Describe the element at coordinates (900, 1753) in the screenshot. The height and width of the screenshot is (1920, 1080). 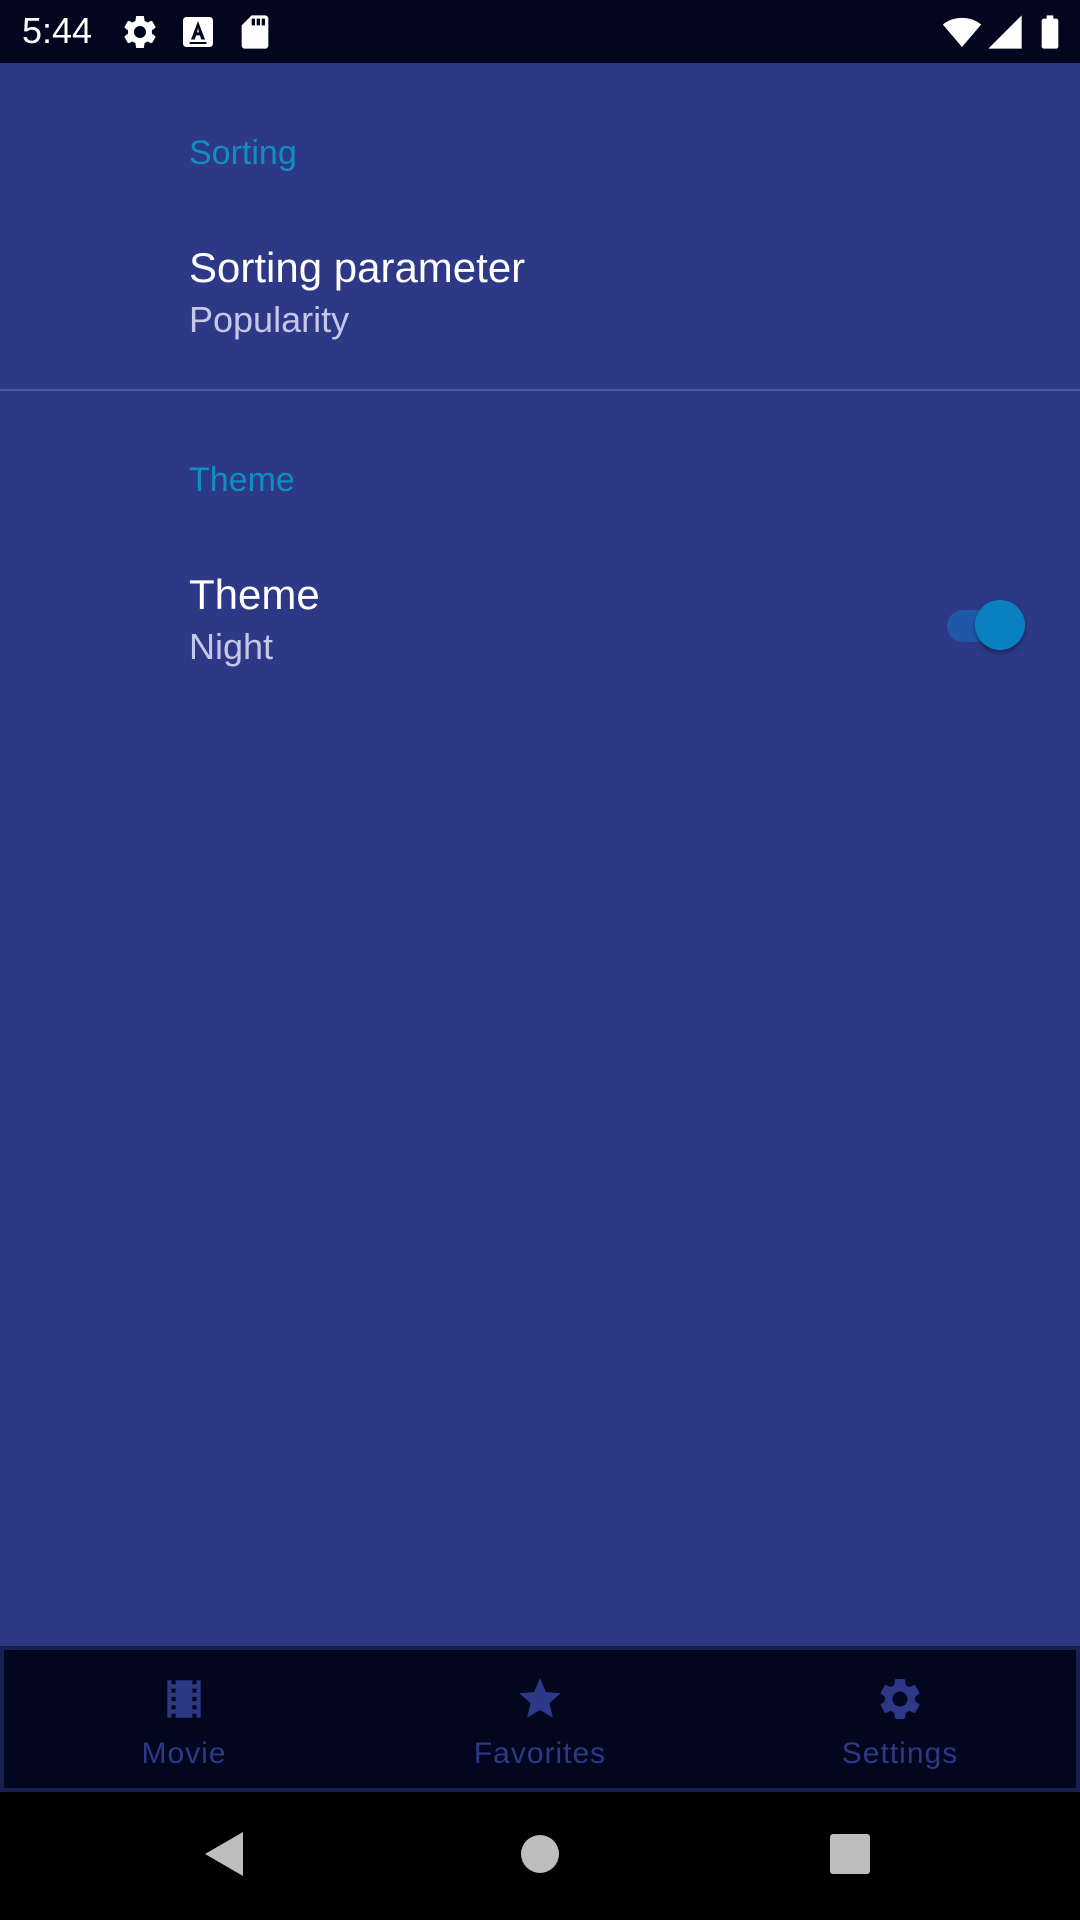
I see `nav-label-settings: Settings` at that location.